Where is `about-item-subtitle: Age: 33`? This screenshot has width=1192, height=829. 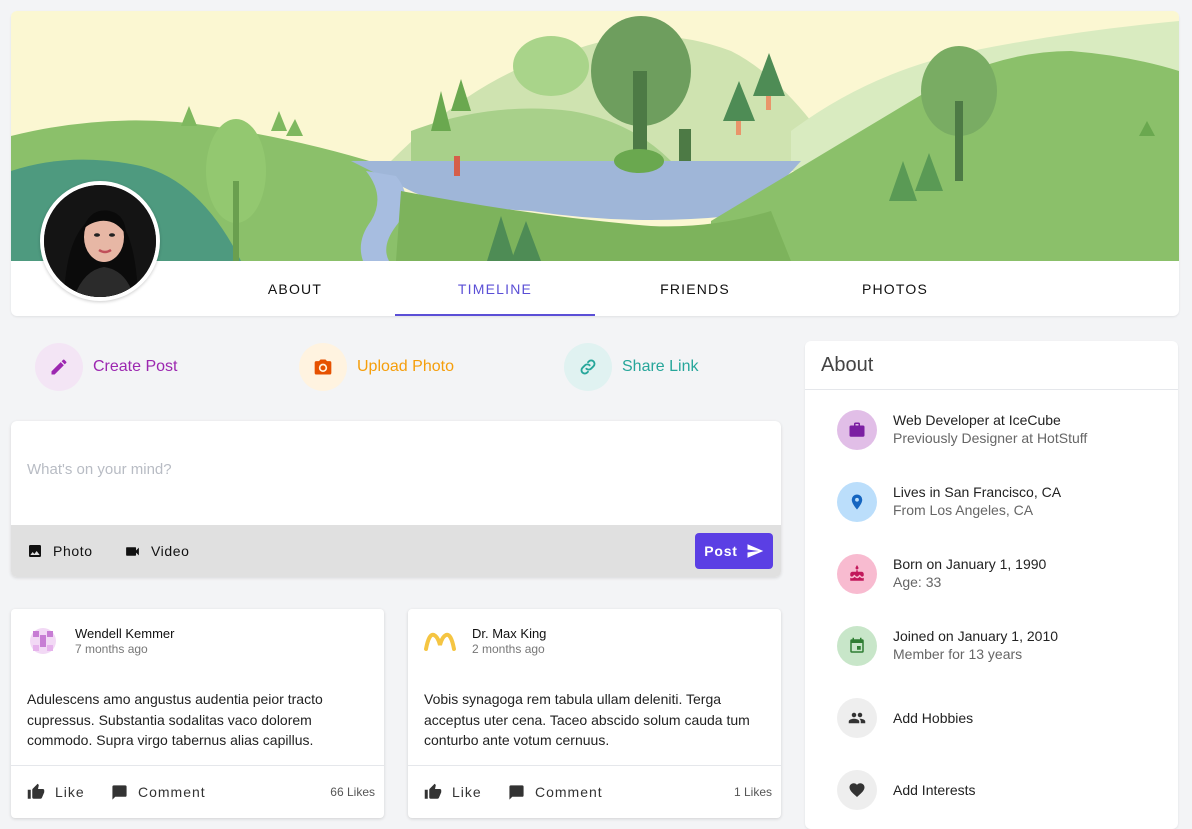 about-item-subtitle: Age: 33 is located at coordinates (917, 582).